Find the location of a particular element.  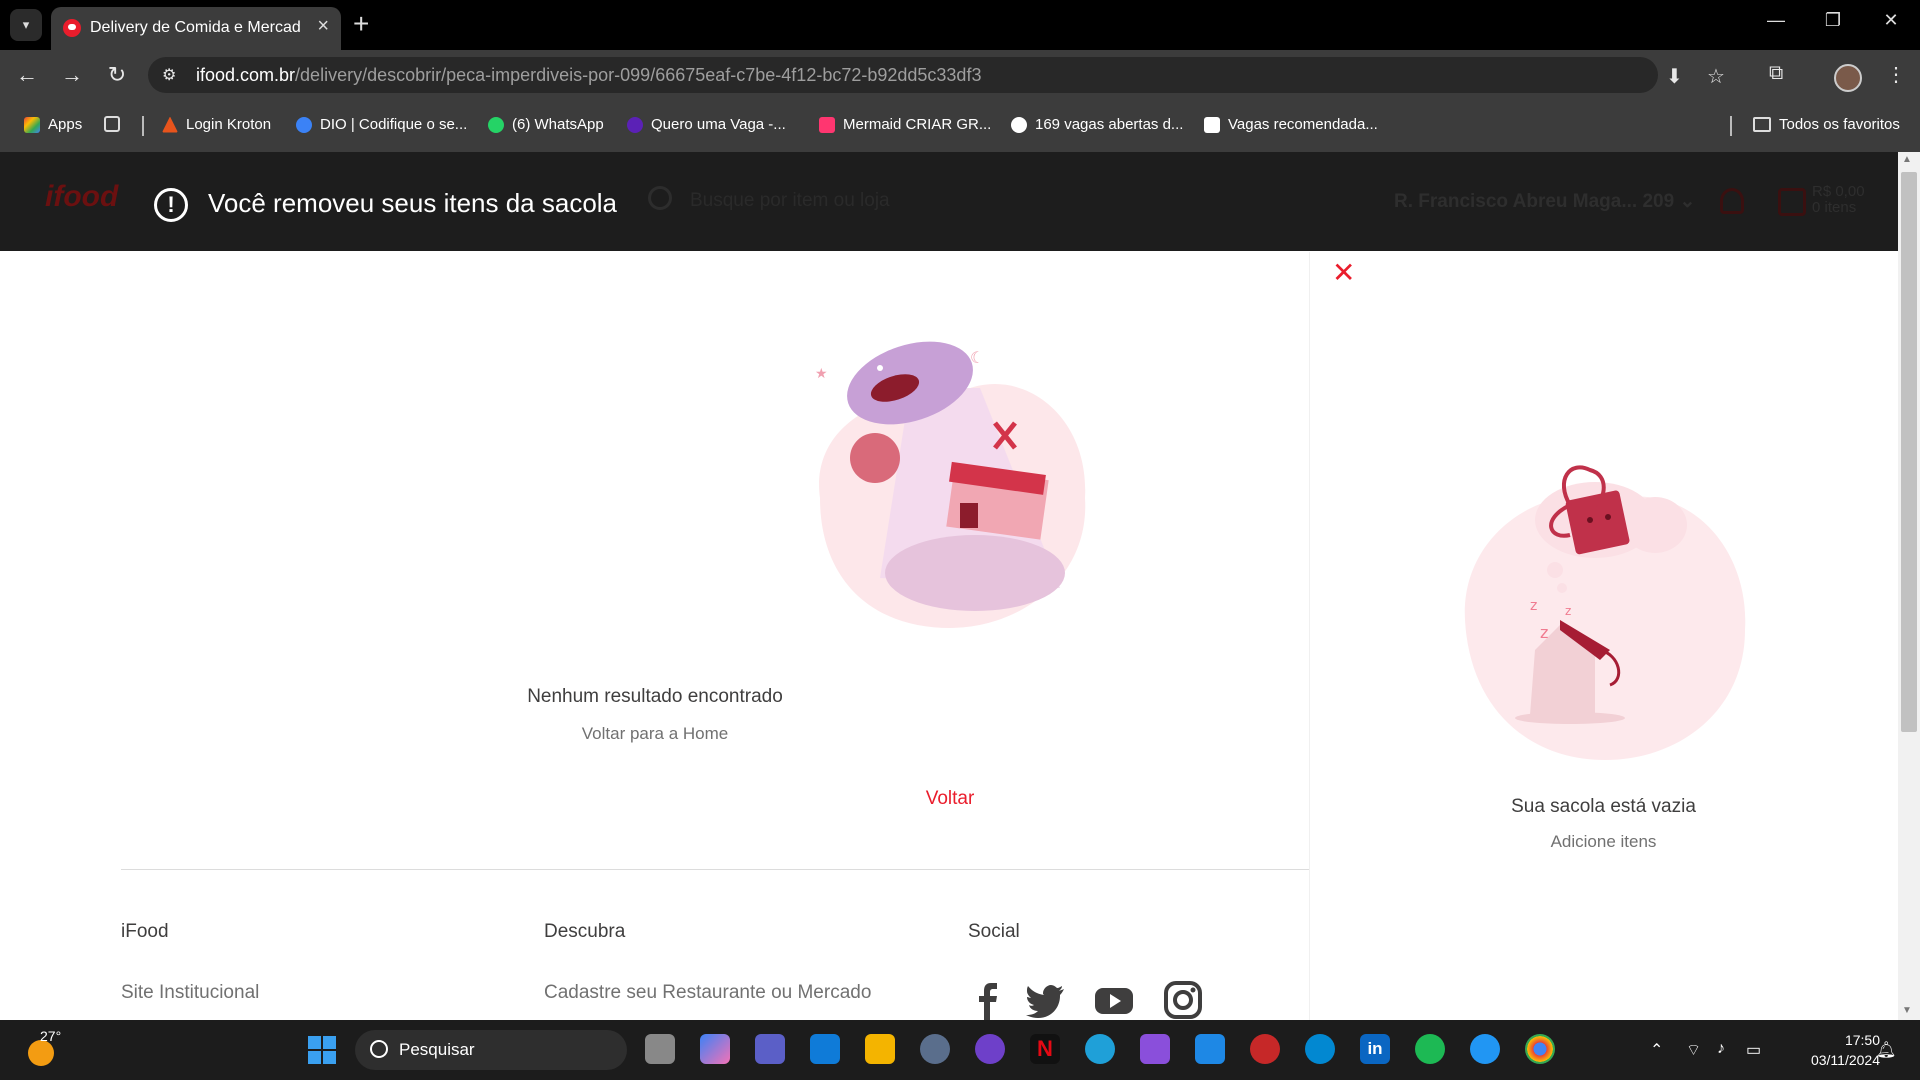

github-icon is located at coordinates (990, 1049).